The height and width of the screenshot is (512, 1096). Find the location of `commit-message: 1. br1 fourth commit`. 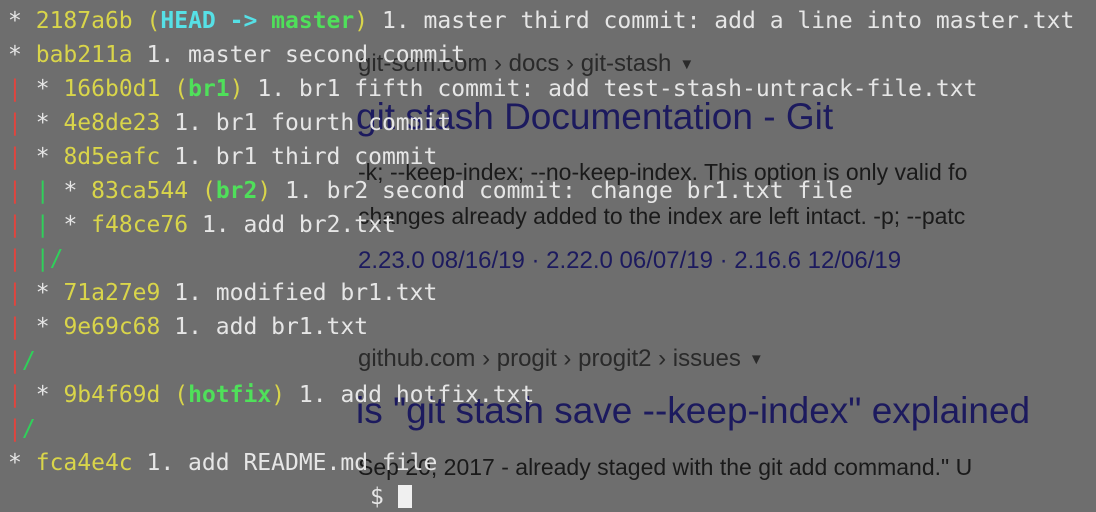

commit-message: 1. br1 fourth commit is located at coordinates (313, 123).